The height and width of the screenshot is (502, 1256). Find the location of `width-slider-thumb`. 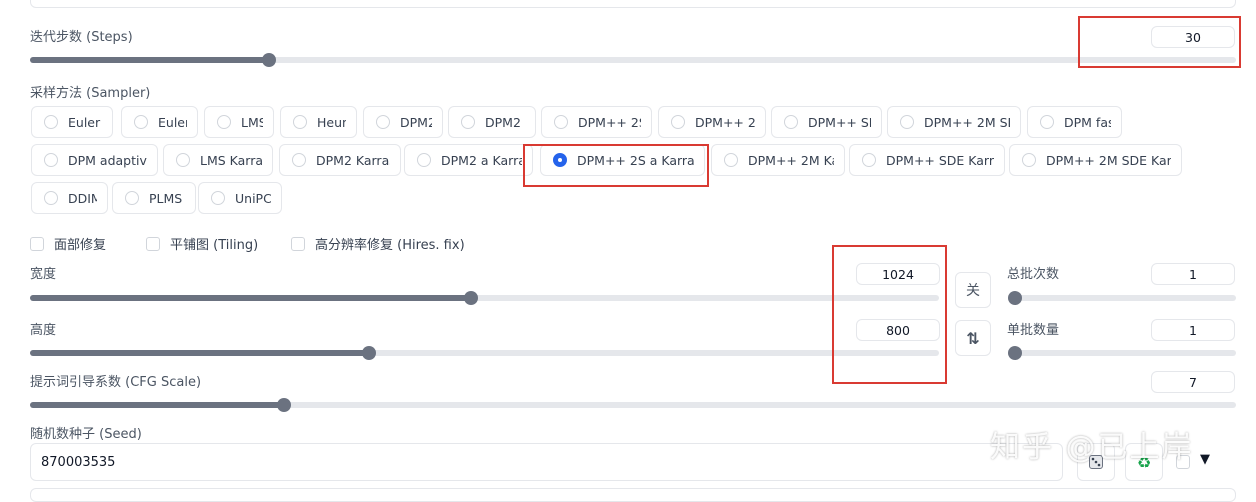

width-slider-thumb is located at coordinates (471, 298).